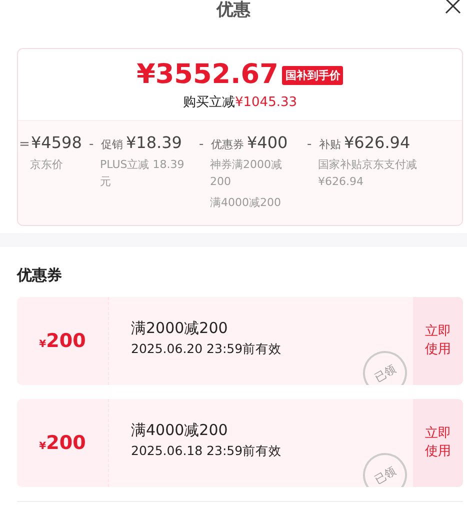 The image size is (467, 514). I want to click on discount-amount: ¥400, so click(267, 142).